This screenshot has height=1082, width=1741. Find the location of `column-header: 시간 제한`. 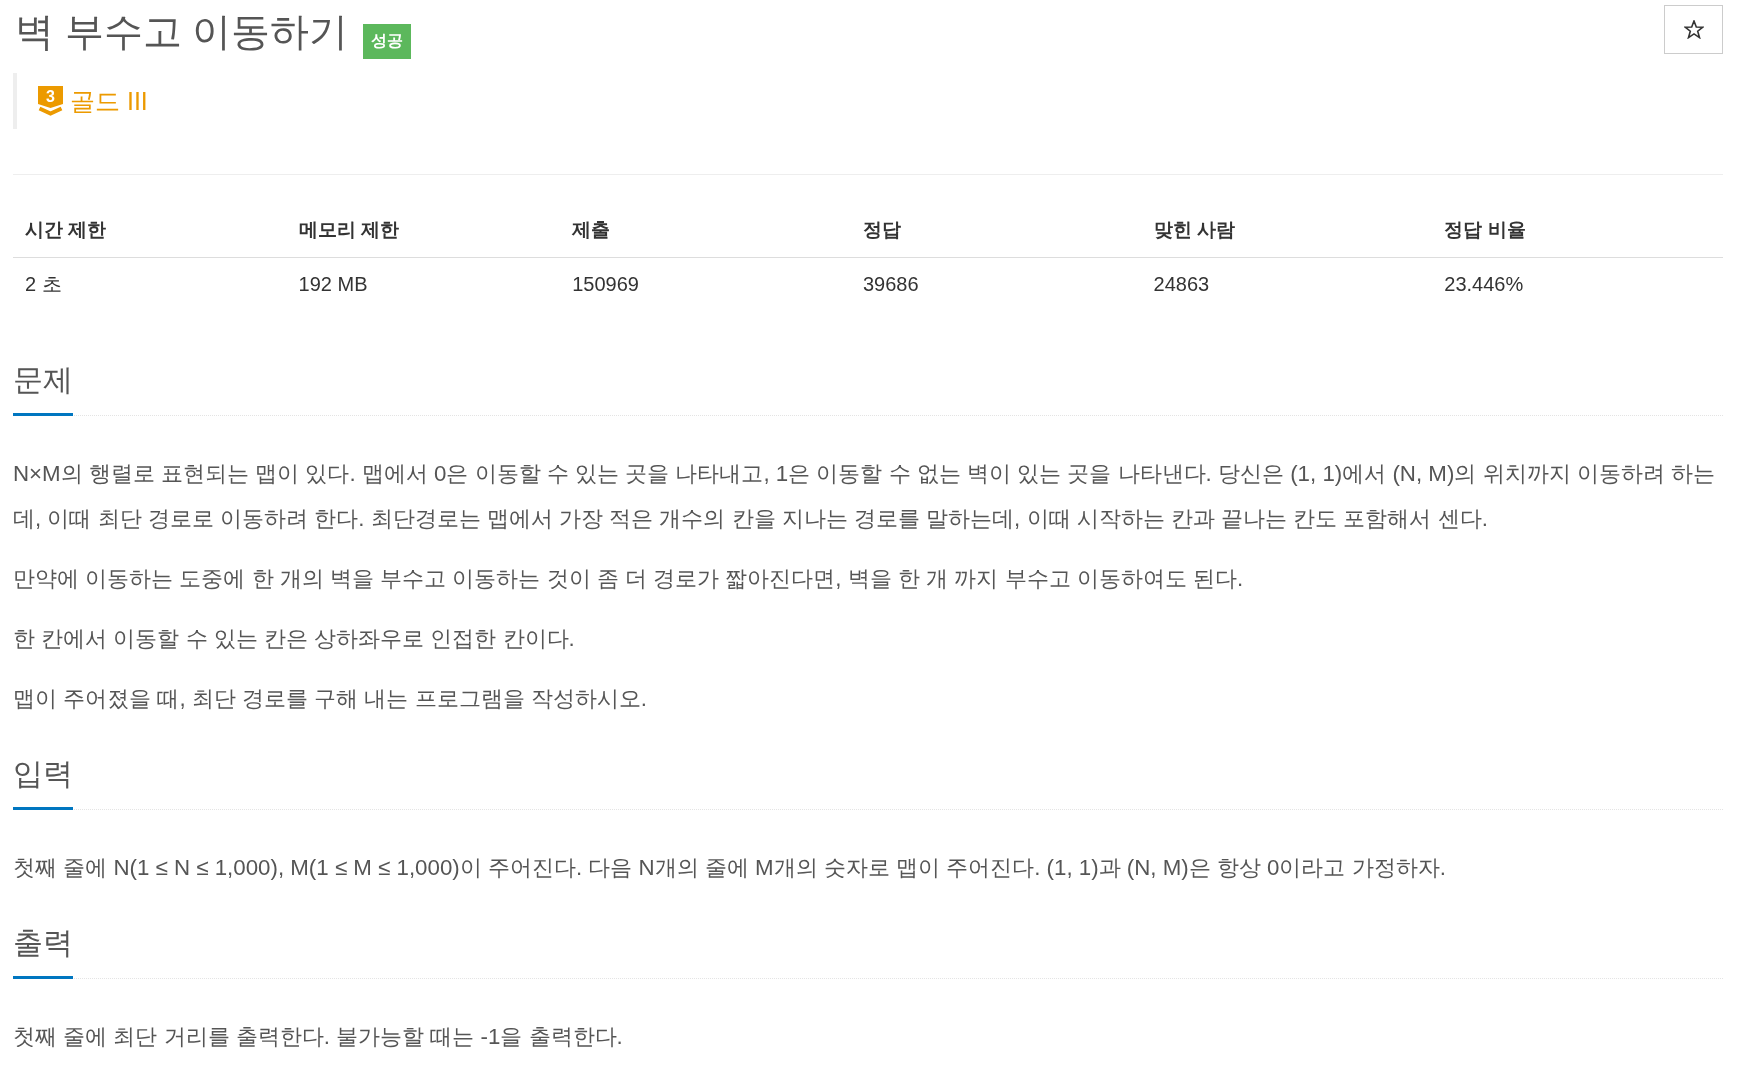

column-header: 시간 제한 is located at coordinates (150, 230).